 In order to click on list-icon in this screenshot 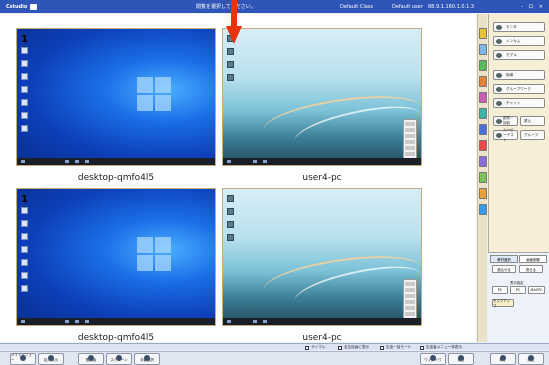, I will do `click(499, 135)`.